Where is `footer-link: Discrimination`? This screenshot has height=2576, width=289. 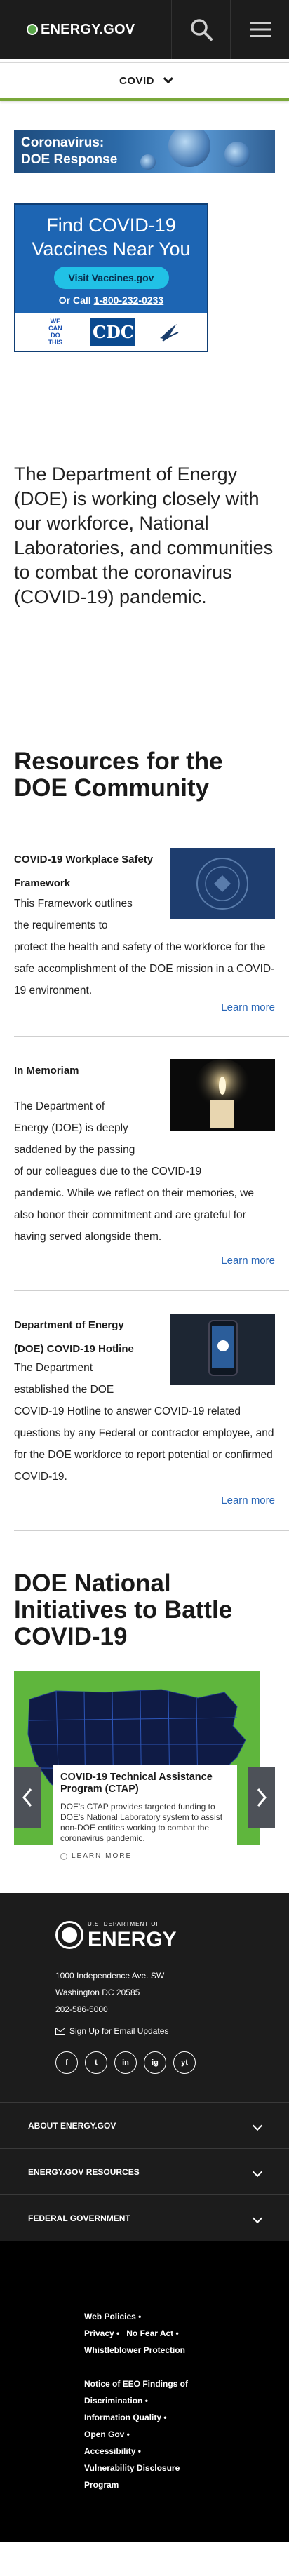 footer-link: Discrimination is located at coordinates (186, 2400).